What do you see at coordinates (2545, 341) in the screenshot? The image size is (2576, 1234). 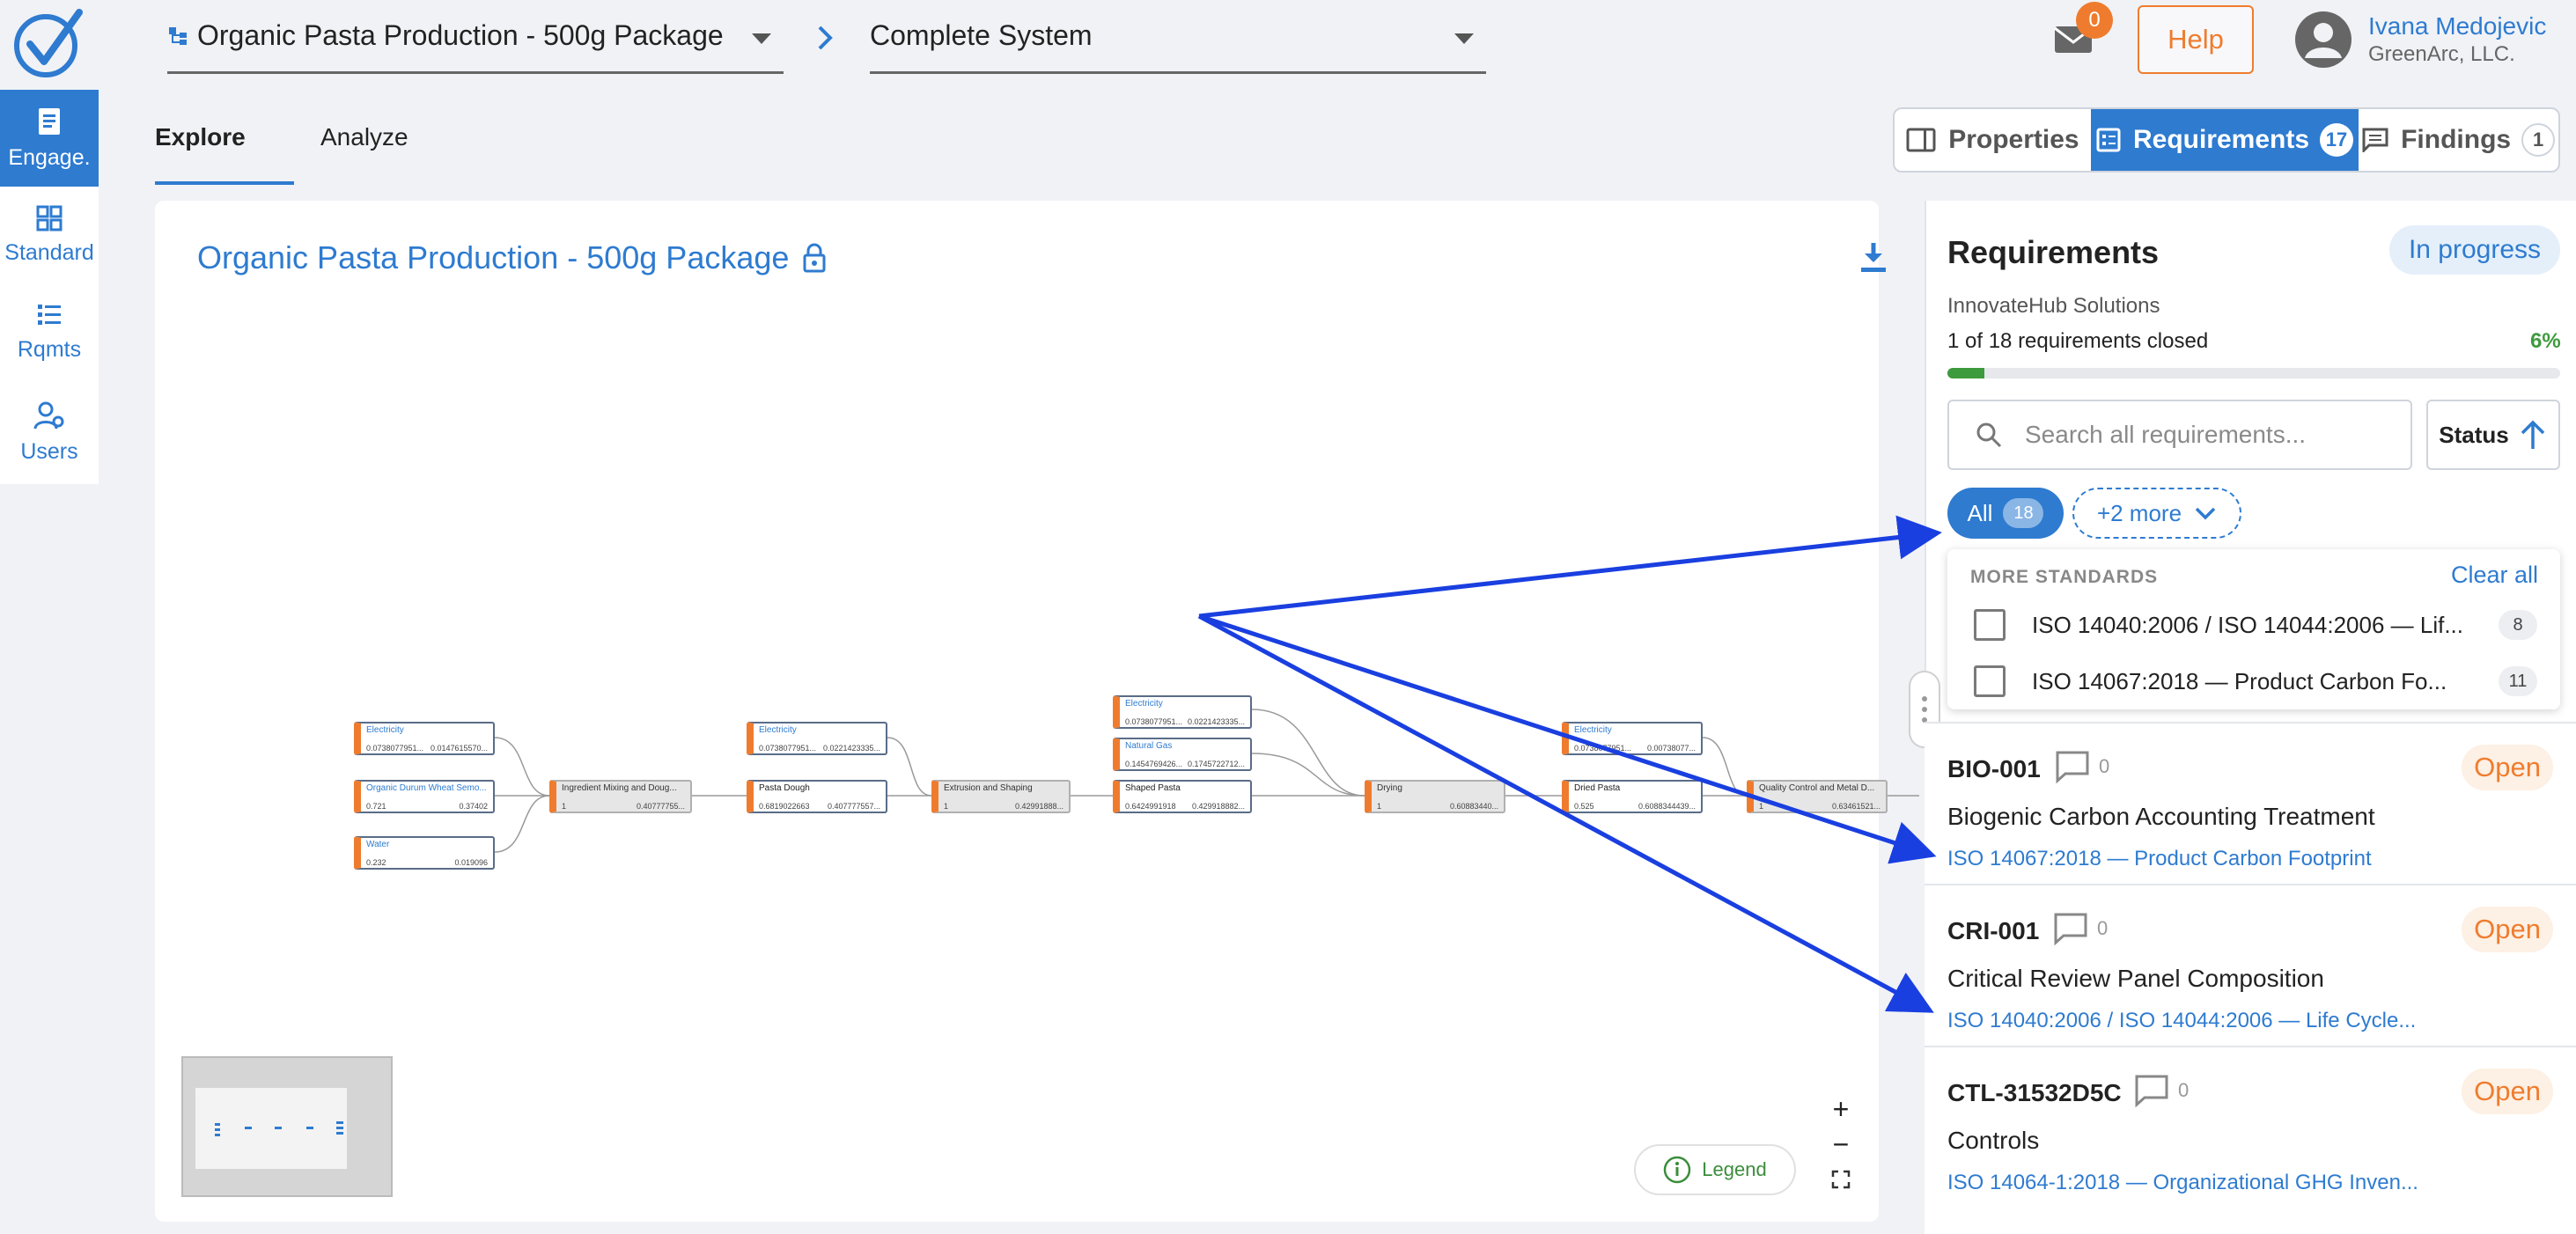 I see `percent-complete: 6%` at bounding box center [2545, 341].